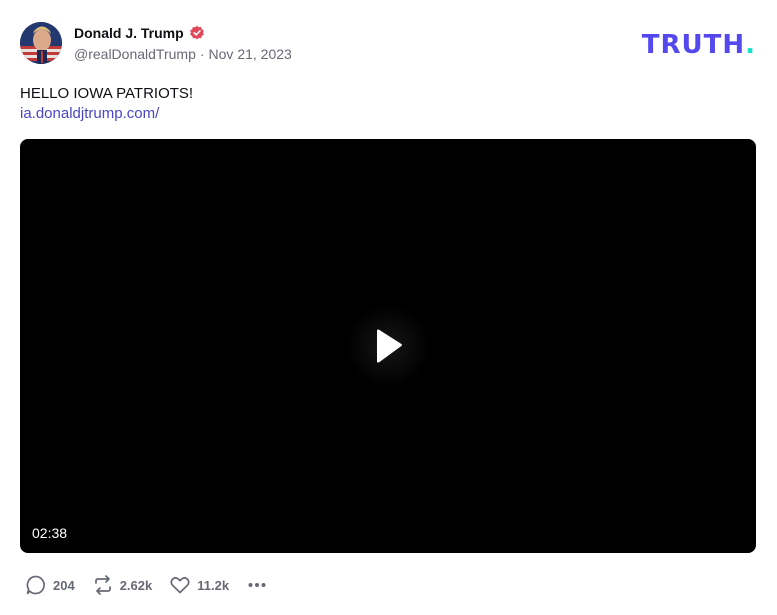 The width and height of the screenshot is (777, 615). Describe the element at coordinates (136, 585) in the screenshot. I see `retruth-count: 2.62k` at that location.